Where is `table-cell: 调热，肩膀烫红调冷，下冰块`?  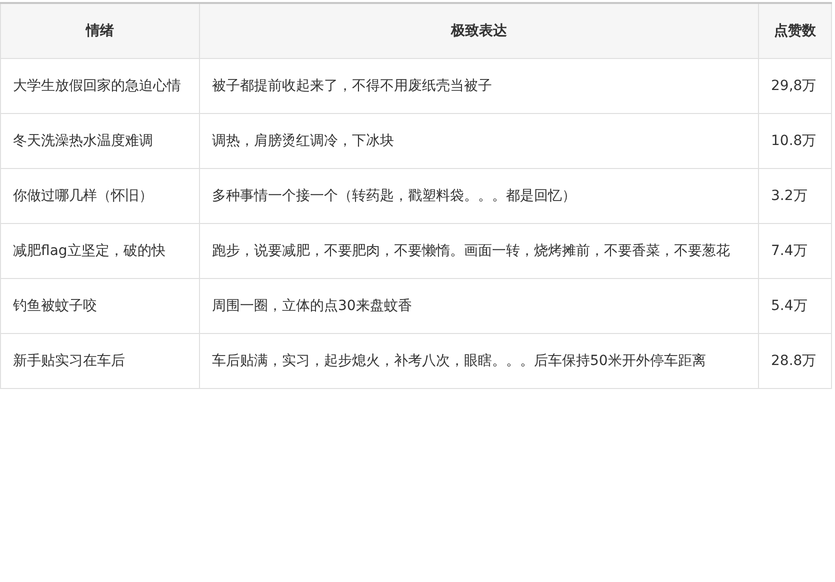 table-cell: 调热，肩膀烫红调冷，下冰块 is located at coordinates (479, 141).